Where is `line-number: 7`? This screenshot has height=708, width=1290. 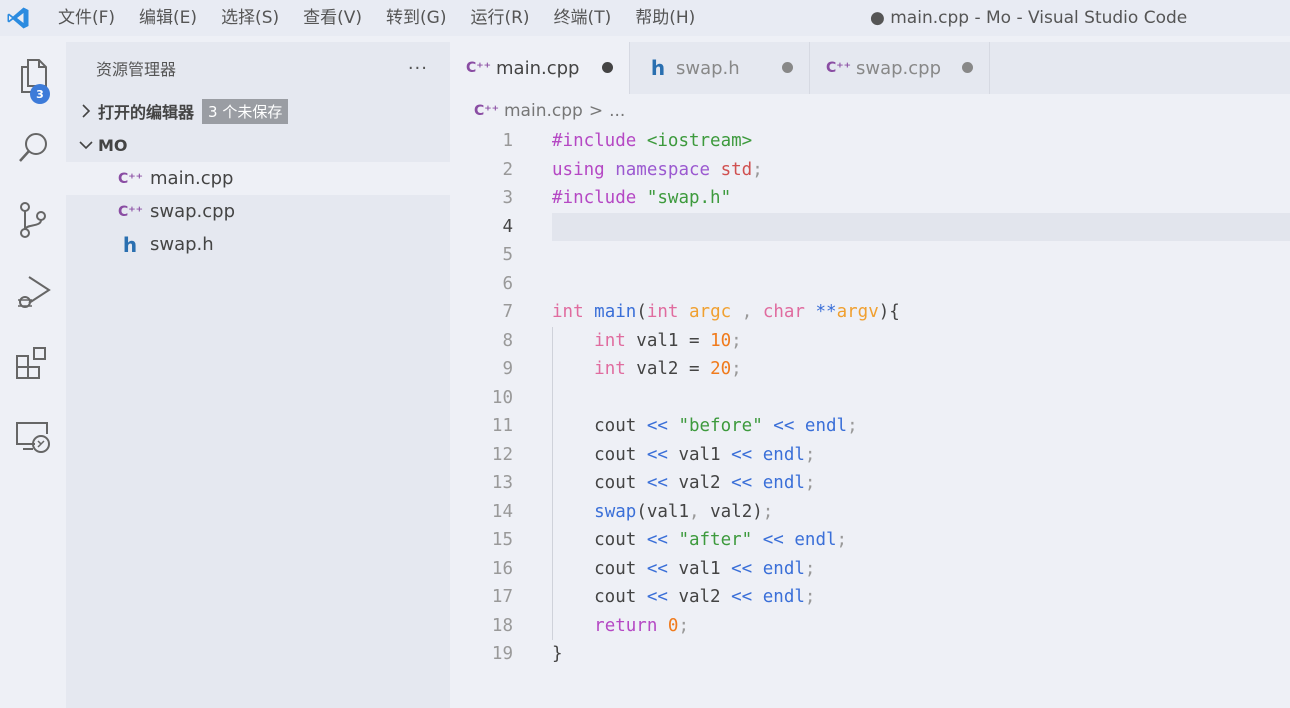 line-number: 7 is located at coordinates (507, 312).